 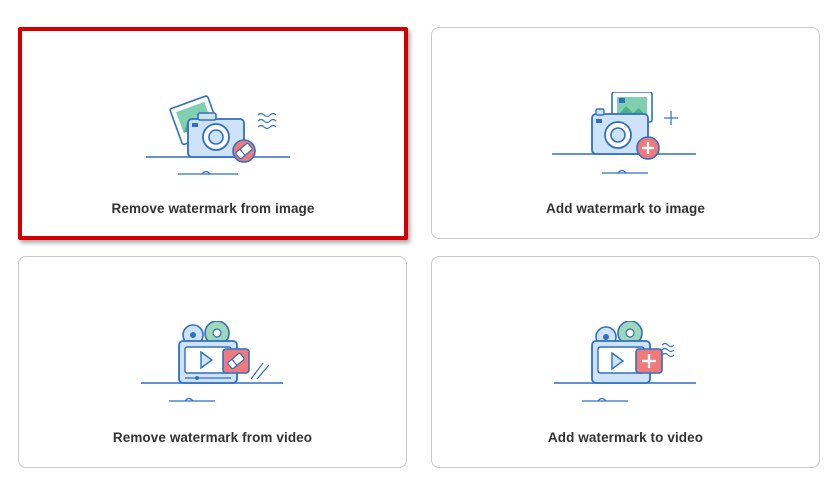 I want to click on video-eraser-icon, so click(x=212, y=361).